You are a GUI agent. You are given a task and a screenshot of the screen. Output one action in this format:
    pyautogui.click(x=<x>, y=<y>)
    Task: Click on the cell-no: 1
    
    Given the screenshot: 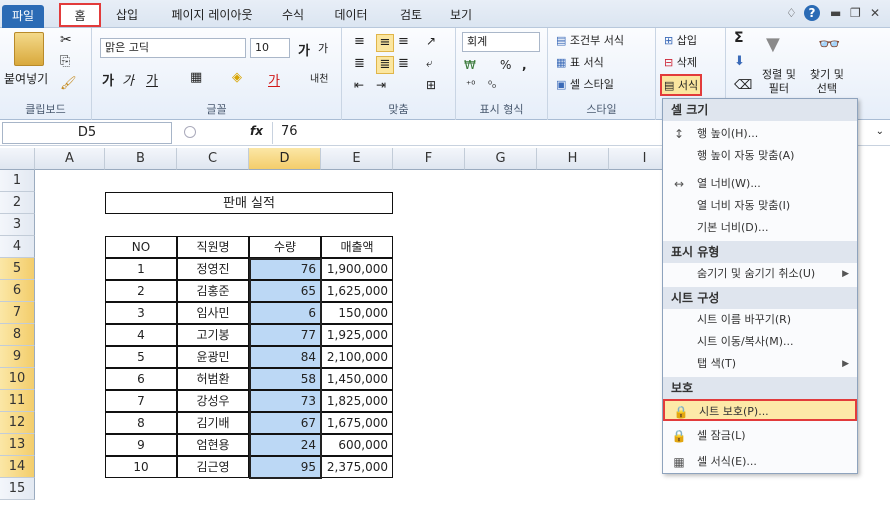 What is the action you would take?
    pyautogui.click(x=141, y=269)
    